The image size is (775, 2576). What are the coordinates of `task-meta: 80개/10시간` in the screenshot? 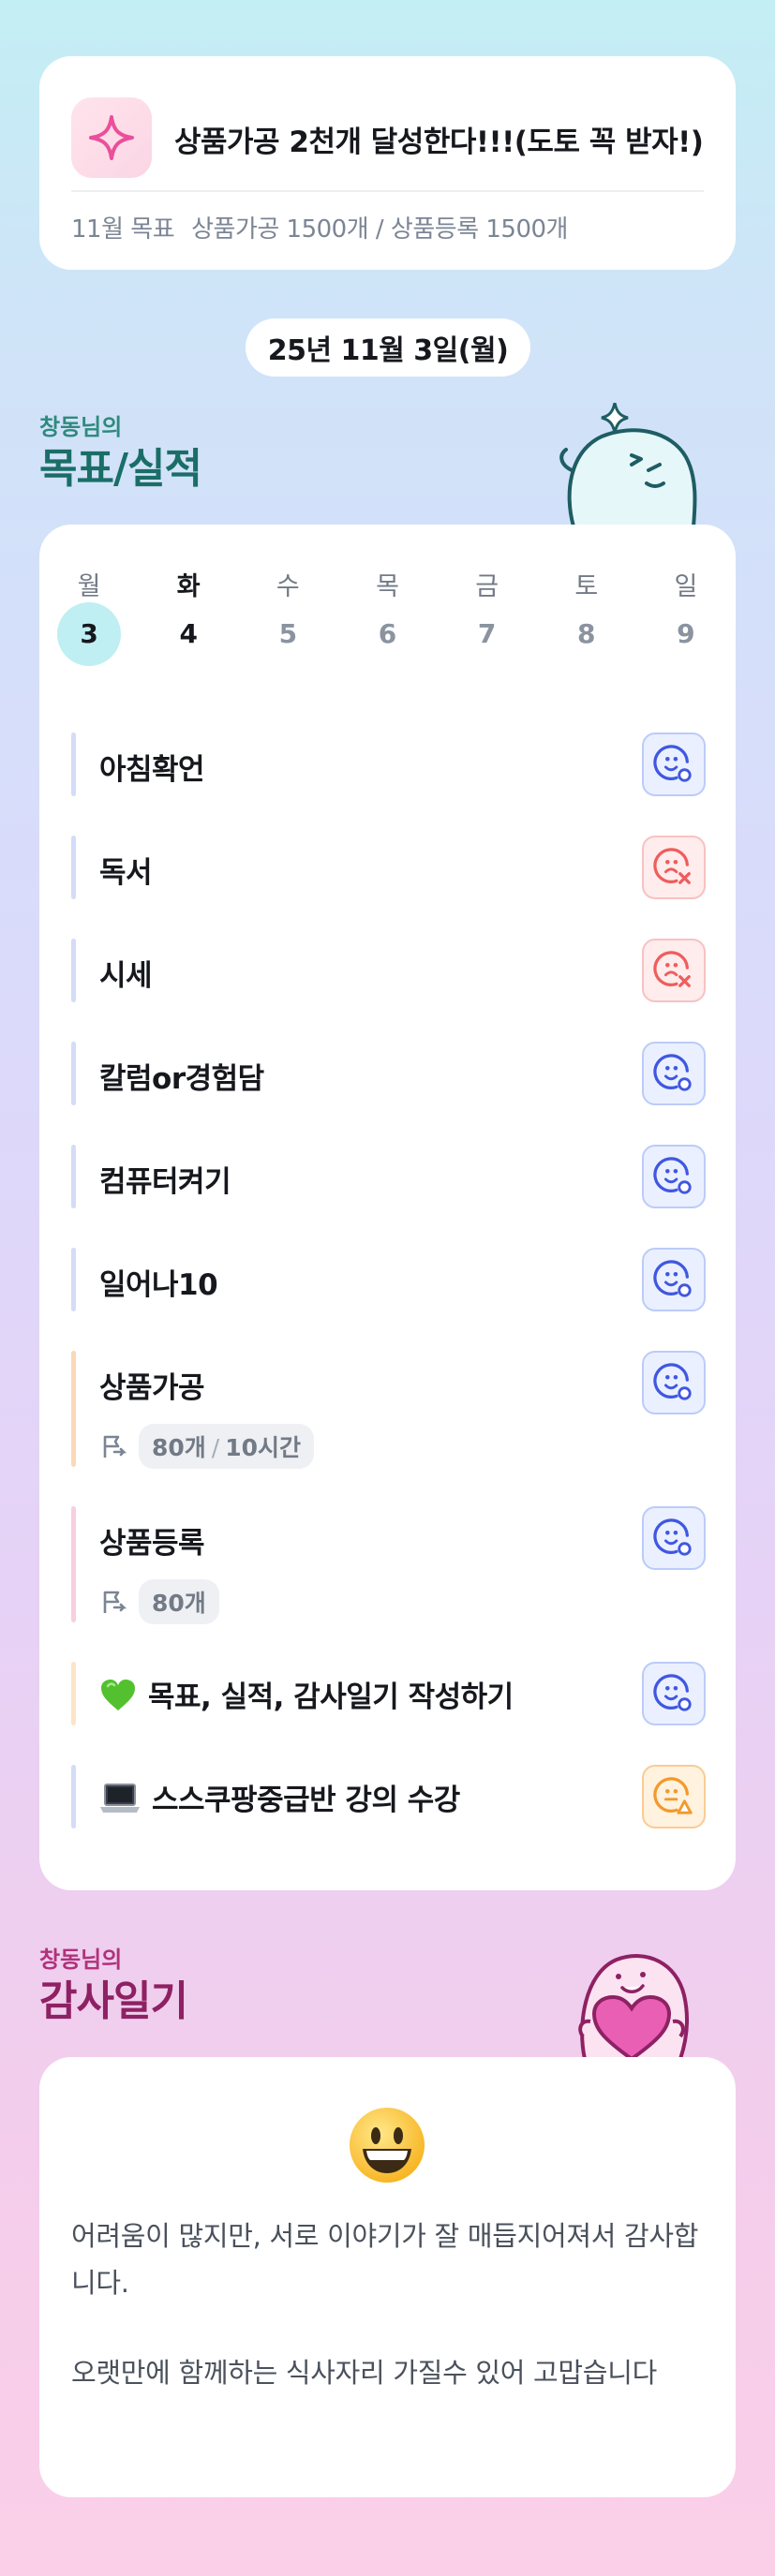 It's located at (207, 1447).